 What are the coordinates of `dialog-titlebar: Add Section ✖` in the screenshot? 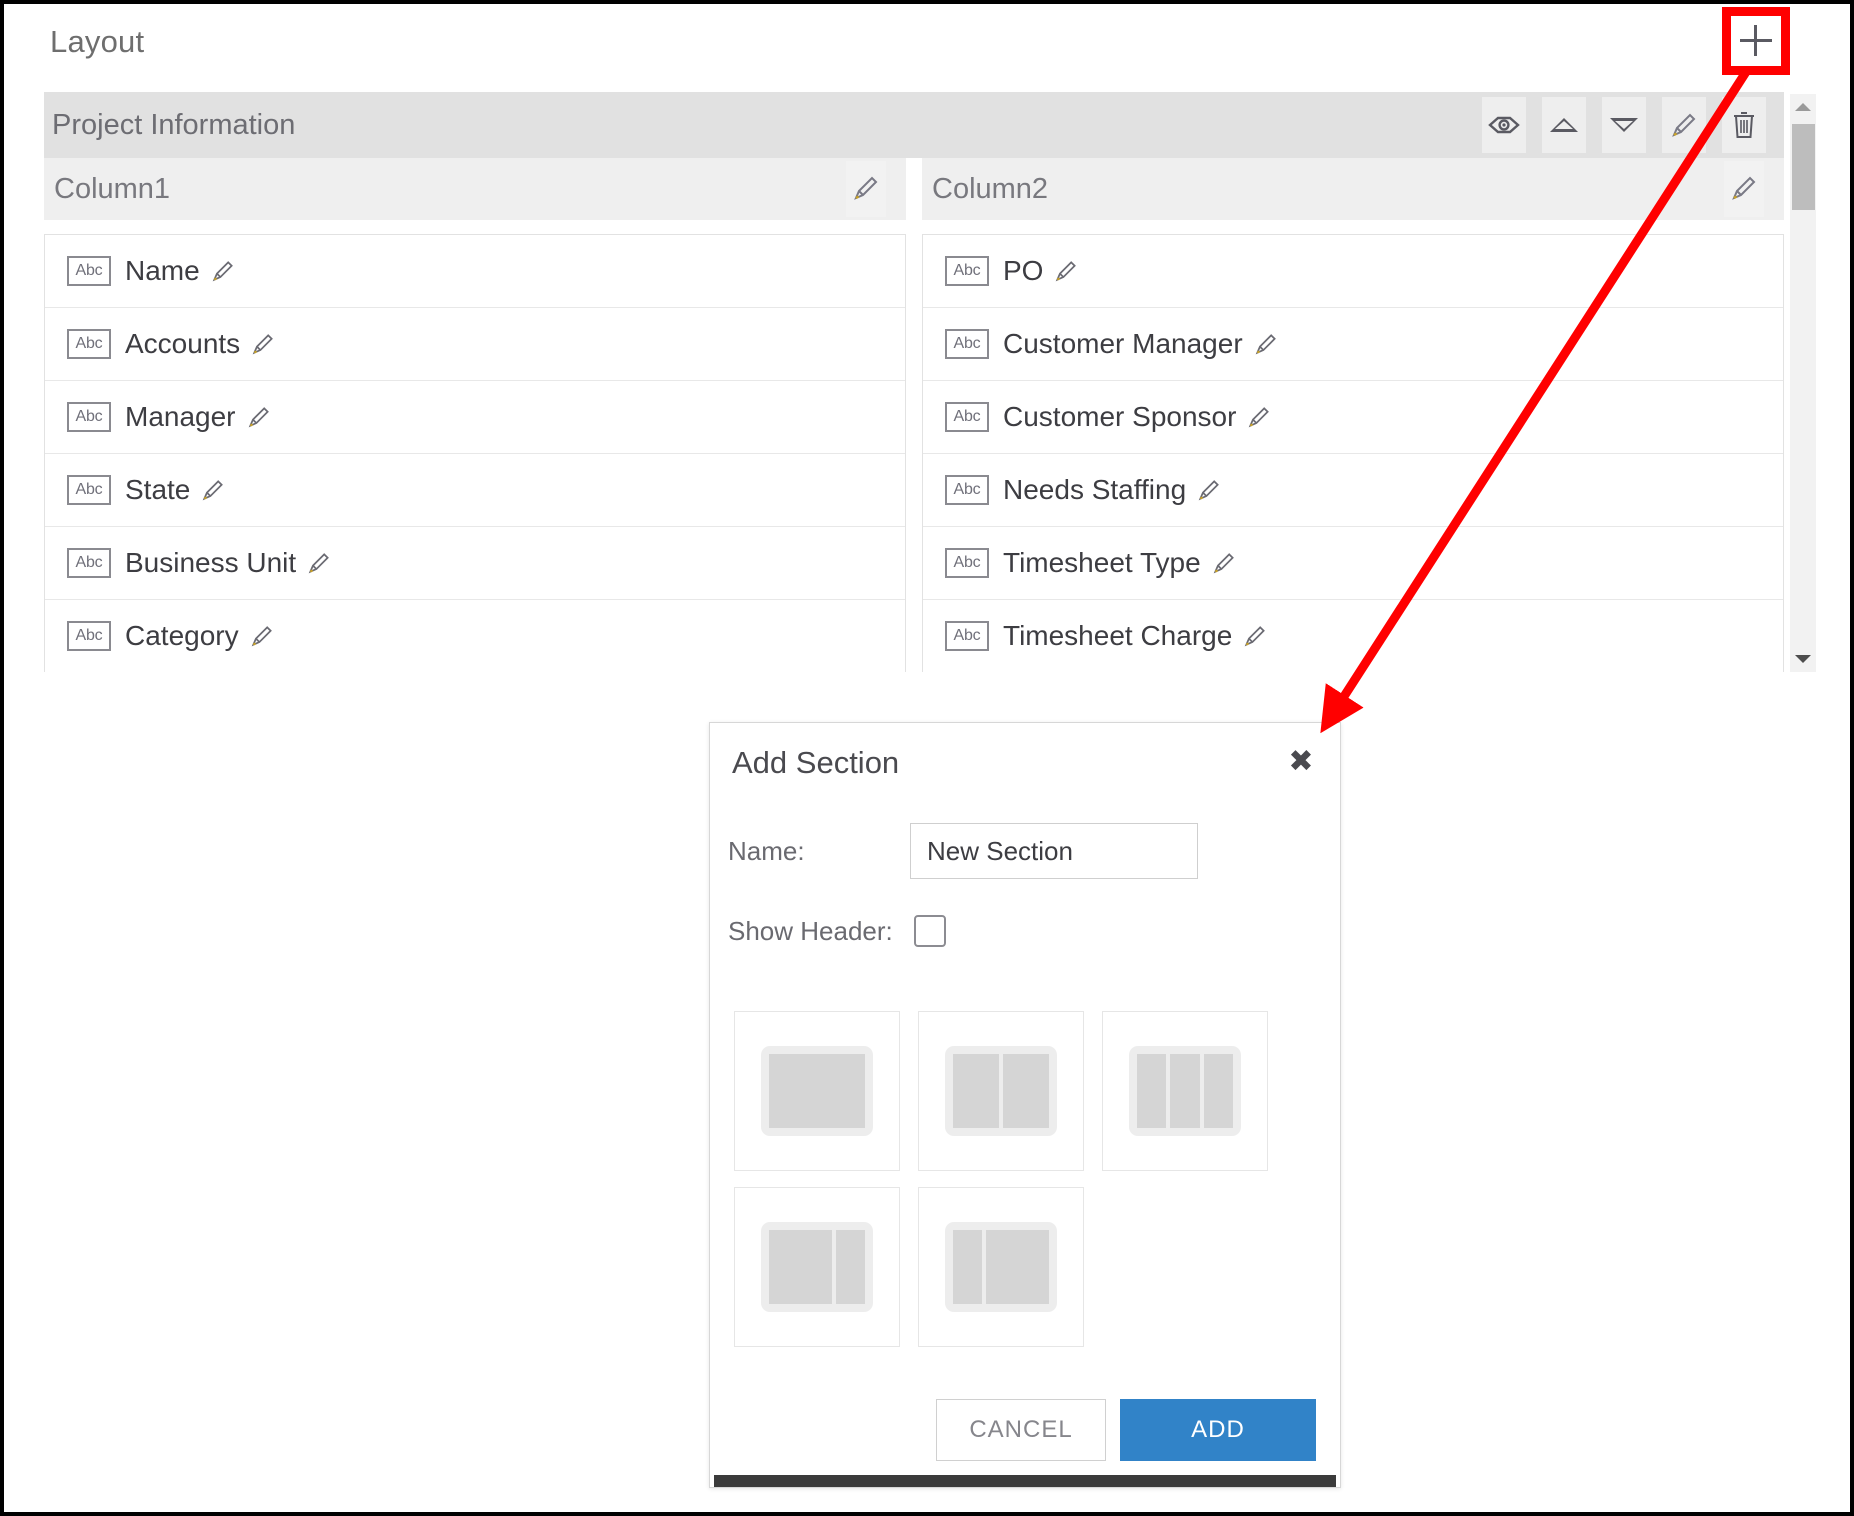 It's located at (1025, 767).